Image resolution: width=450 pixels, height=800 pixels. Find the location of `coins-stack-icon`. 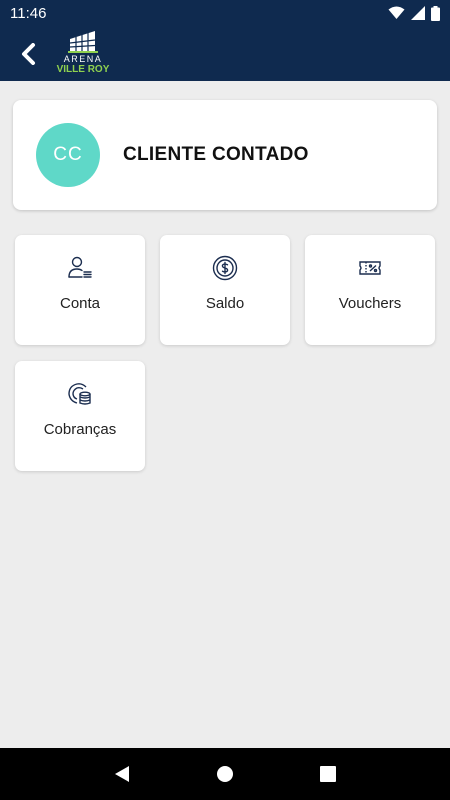

coins-stack-icon is located at coordinates (80, 394).